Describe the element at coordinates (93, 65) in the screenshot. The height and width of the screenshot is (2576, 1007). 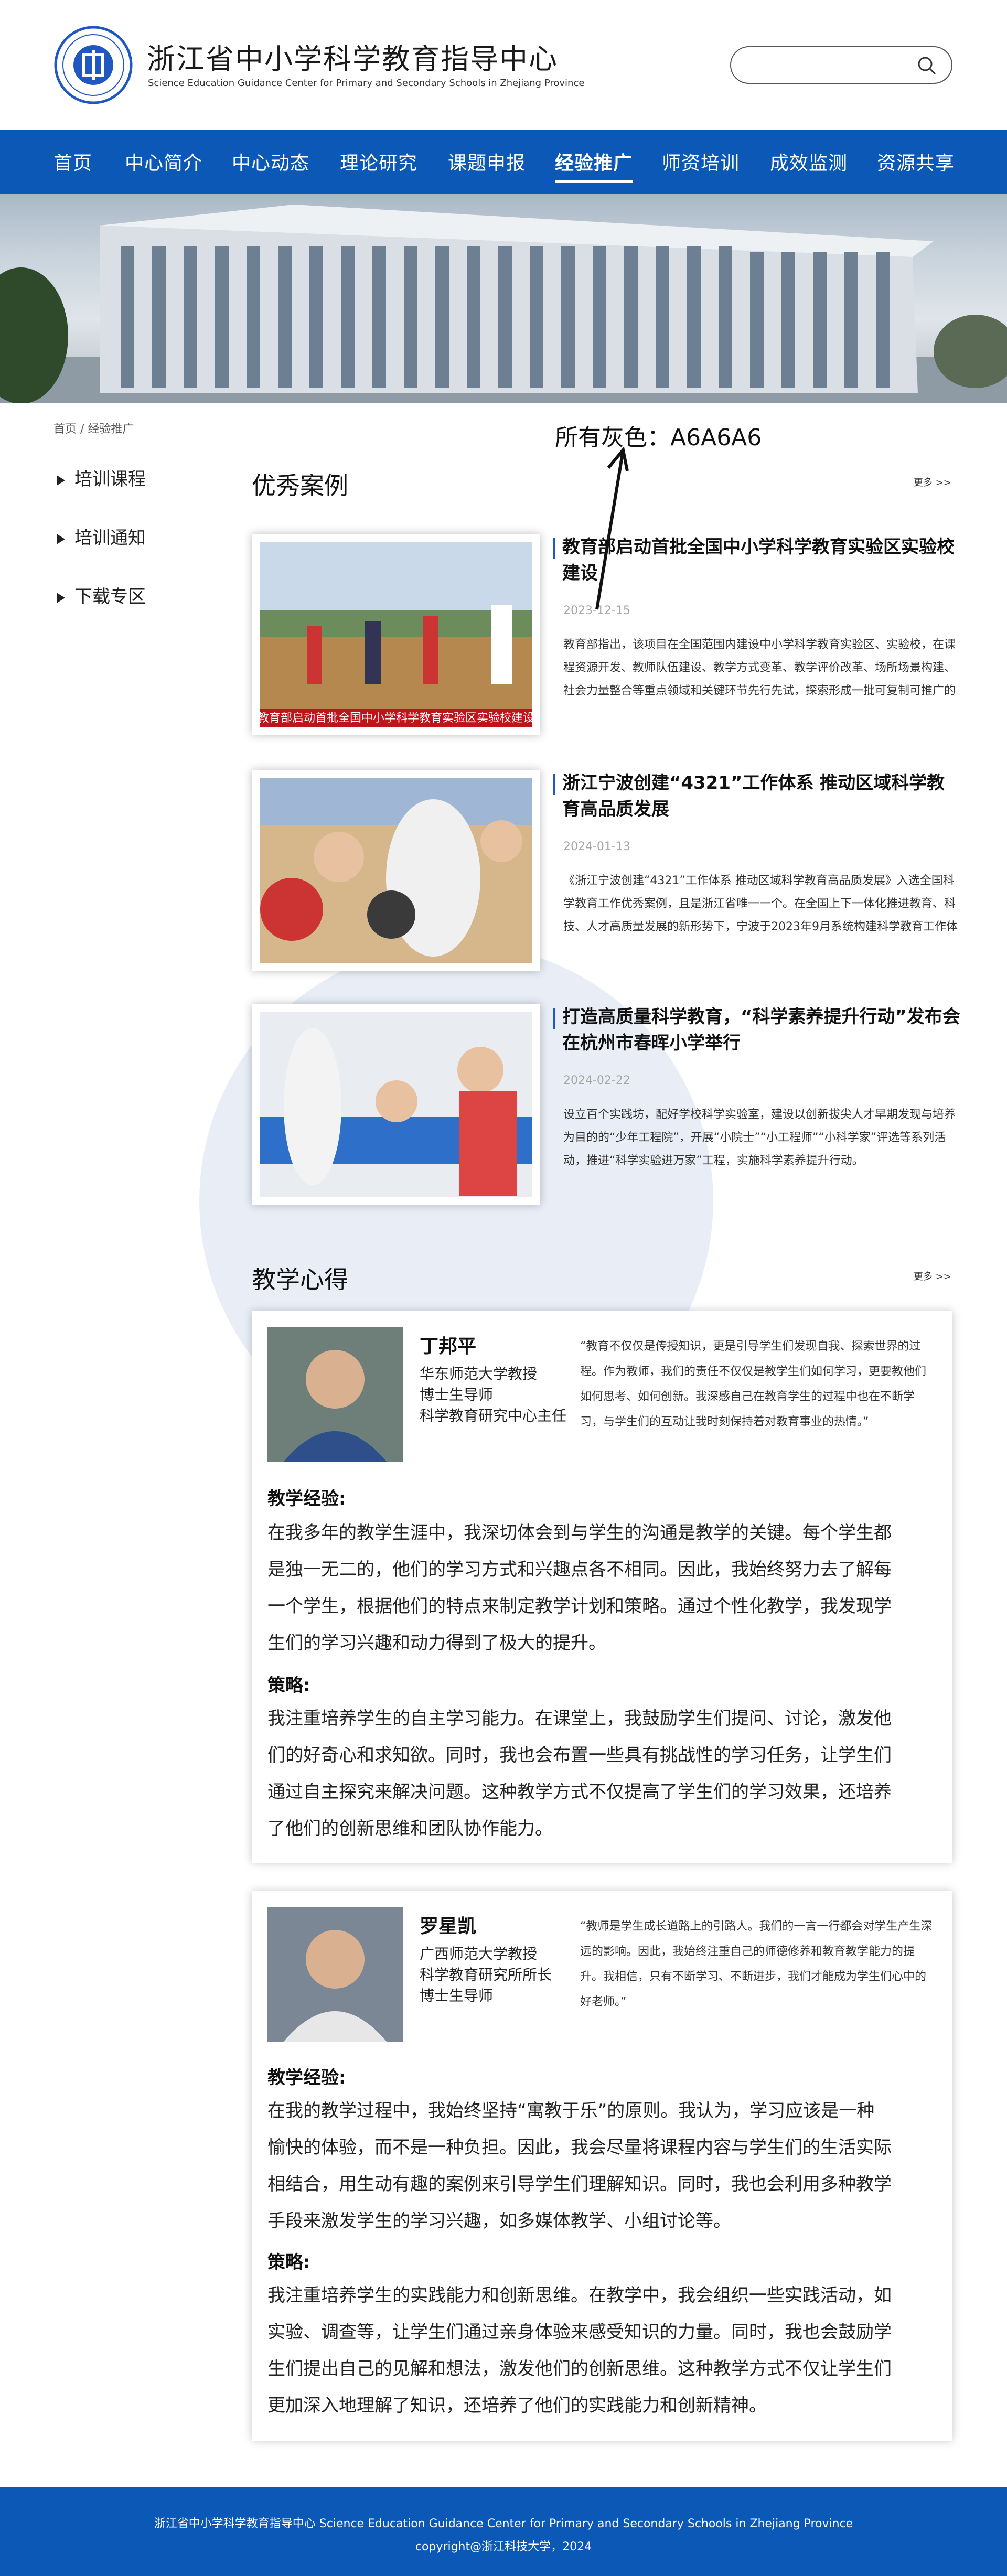
I see `site-logo` at that location.